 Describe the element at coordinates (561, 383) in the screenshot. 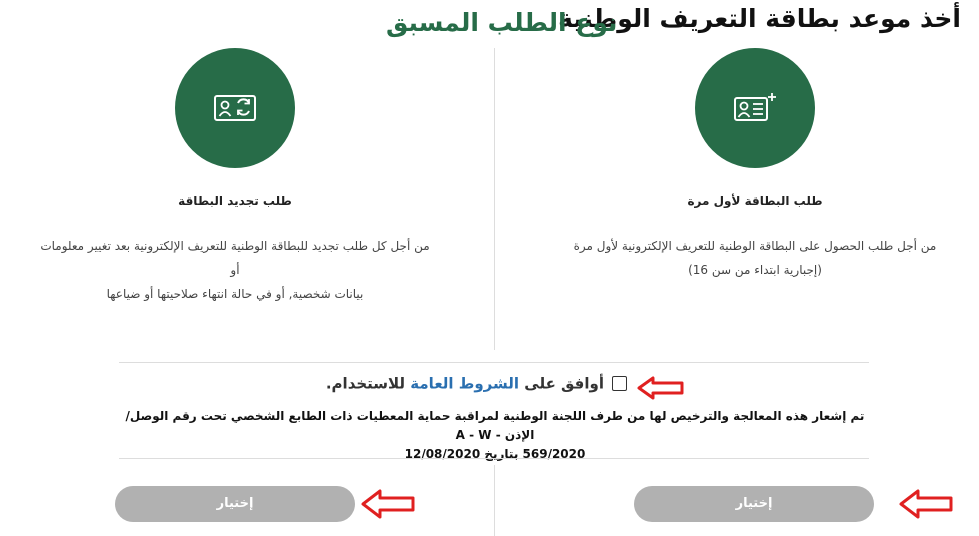

I see `terms-prefix: أوافق على` at that location.